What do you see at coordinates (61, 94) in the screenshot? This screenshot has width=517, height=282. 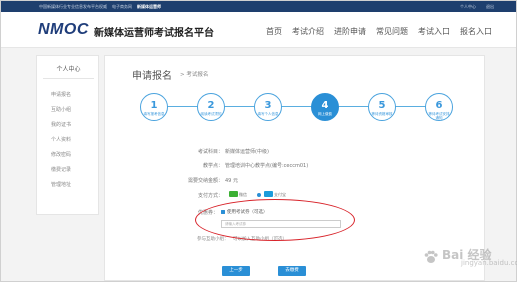 I see `sidebar-item-apply: 申请报名` at bounding box center [61, 94].